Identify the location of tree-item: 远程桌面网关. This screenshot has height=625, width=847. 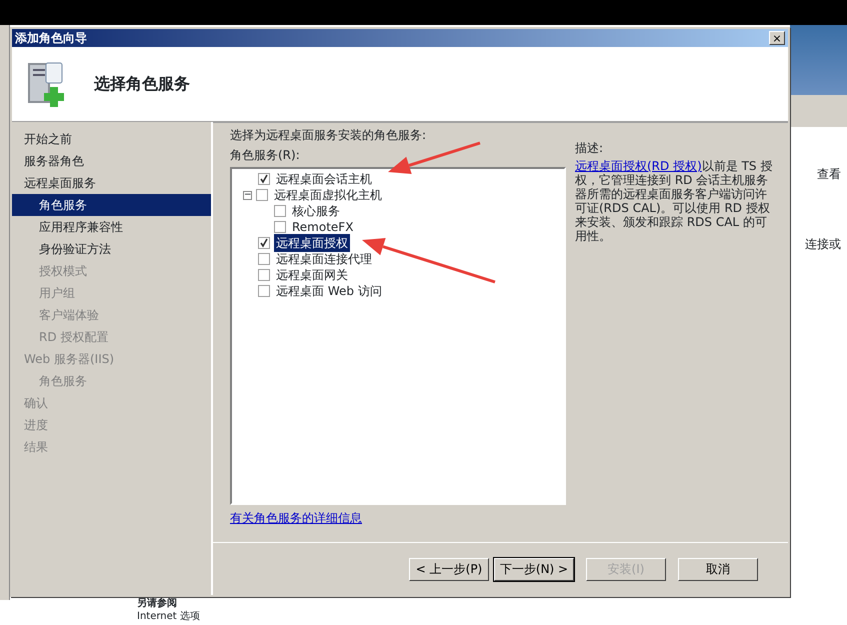
(312, 275).